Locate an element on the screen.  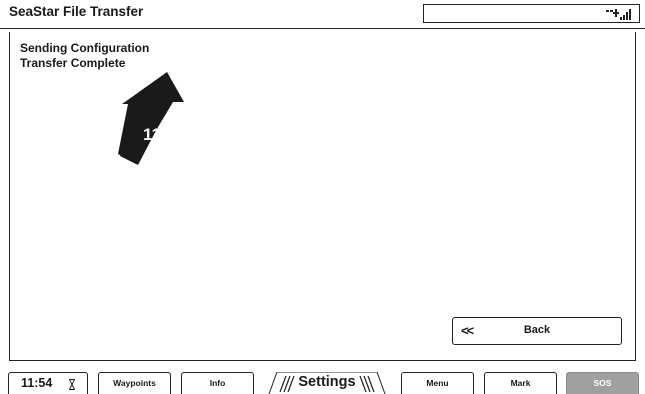
waypoints-label: Waypoints is located at coordinates (134, 383).